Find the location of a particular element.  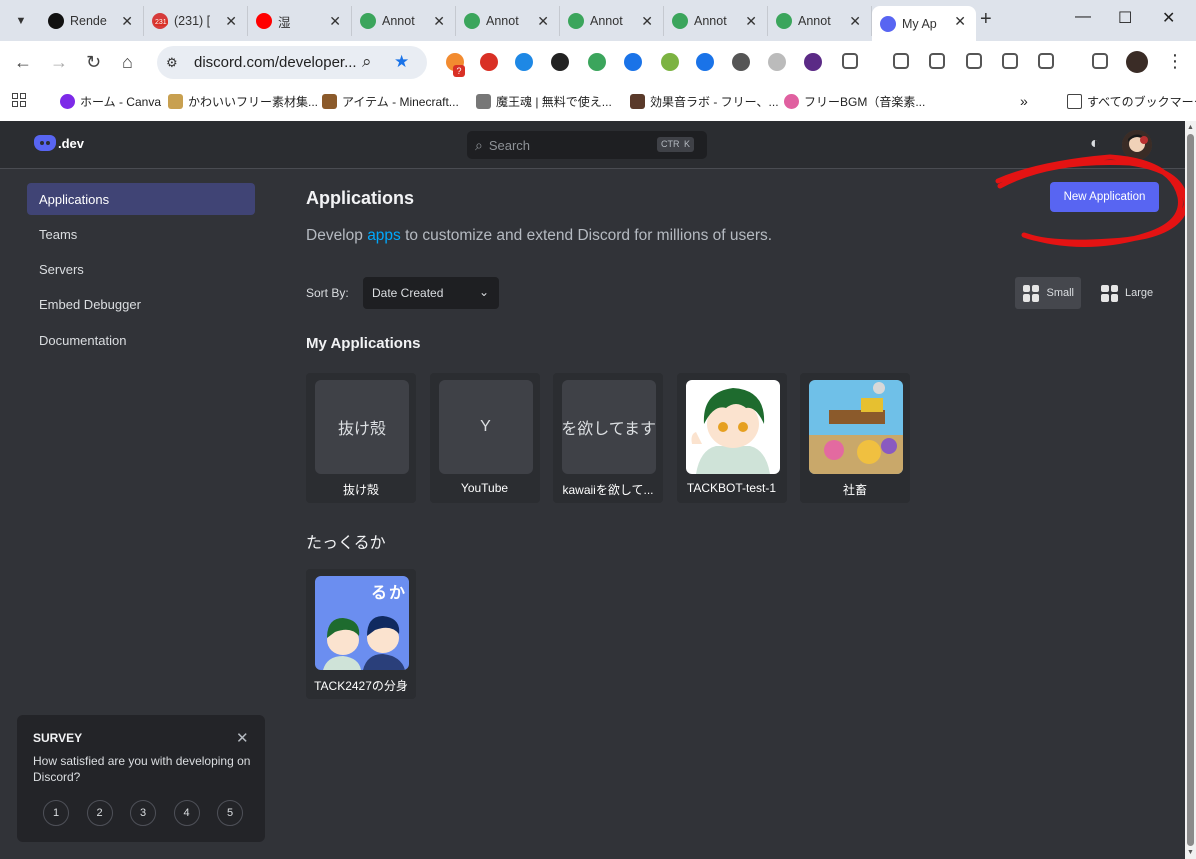

browser-tab: 湿 ✕ is located at coordinates (300, 21).